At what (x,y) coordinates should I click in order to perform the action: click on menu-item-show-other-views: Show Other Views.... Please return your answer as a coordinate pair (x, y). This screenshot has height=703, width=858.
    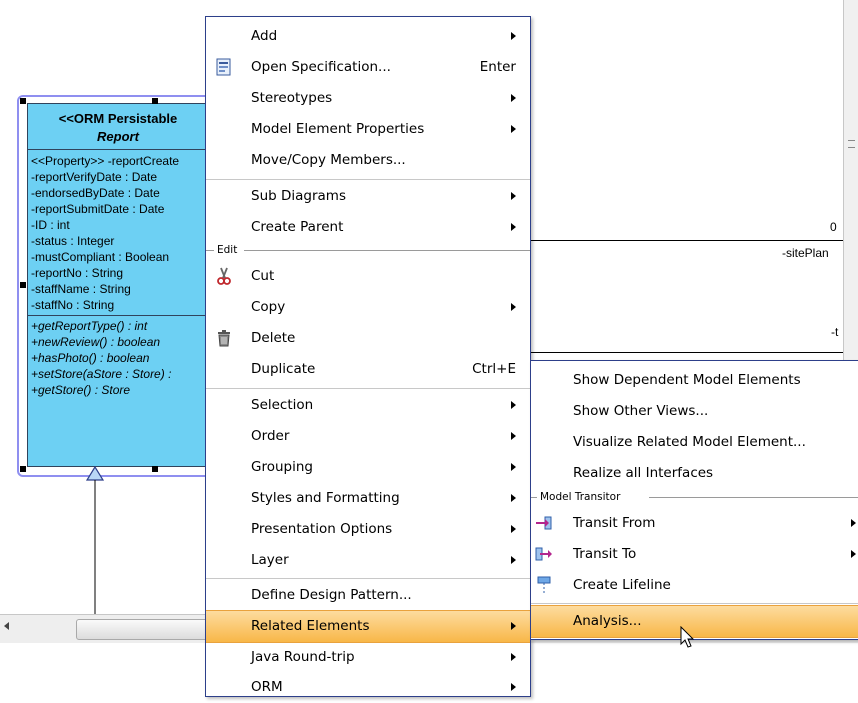
    Looking at the image, I should click on (694, 411).